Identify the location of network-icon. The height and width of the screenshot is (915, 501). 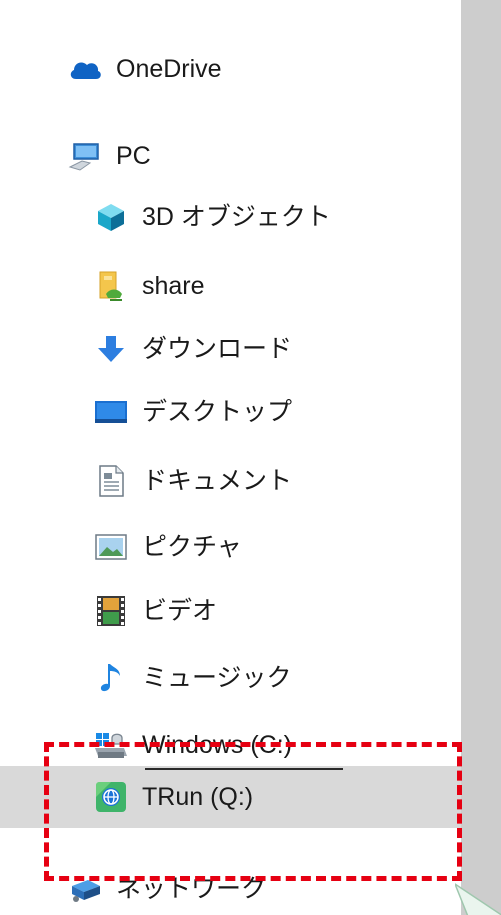
(85, 889).